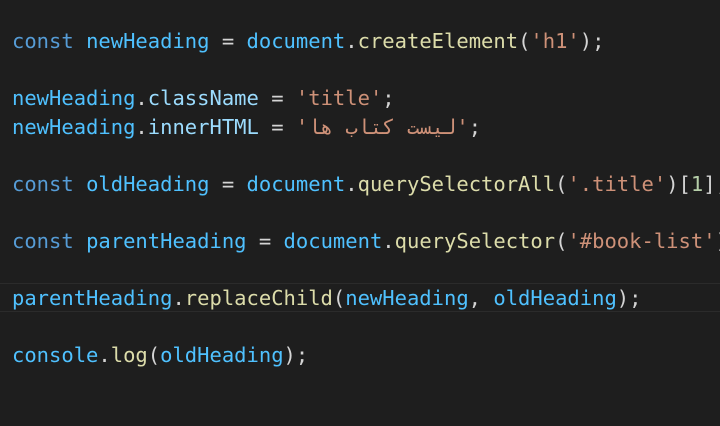 The image size is (720, 426). What do you see at coordinates (203, 98) in the screenshot?
I see `property-name: className` at bounding box center [203, 98].